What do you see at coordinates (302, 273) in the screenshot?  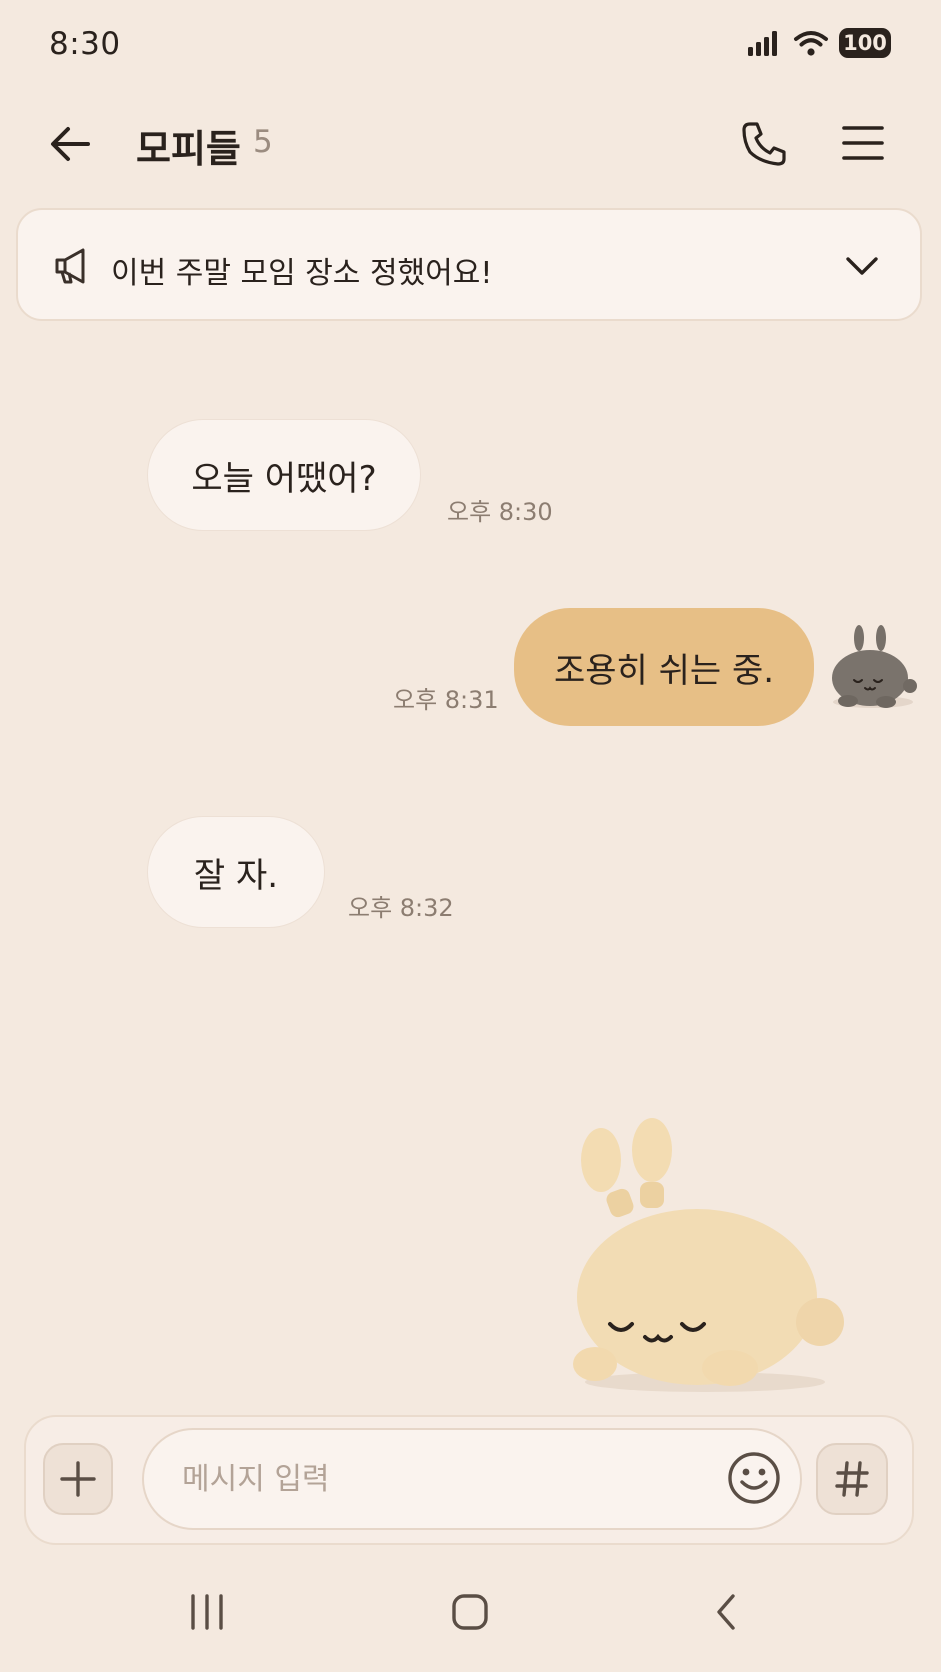 I see `notice-text: 이번 주말 모임 장소 정했어요!` at bounding box center [302, 273].